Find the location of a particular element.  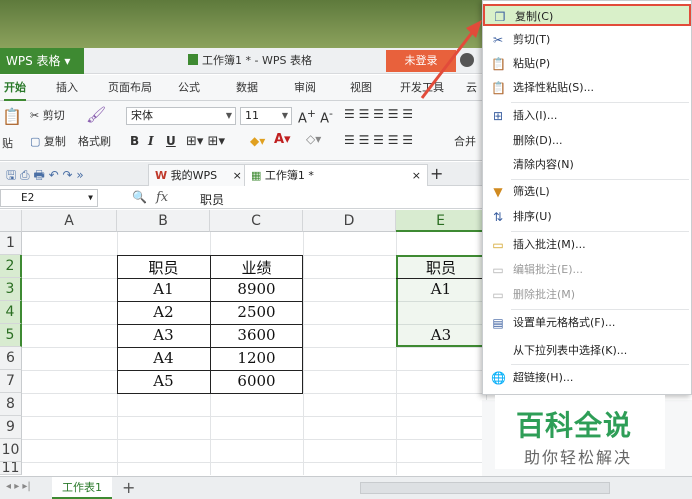

horizontal-scrollbar is located at coordinates (485, 488).